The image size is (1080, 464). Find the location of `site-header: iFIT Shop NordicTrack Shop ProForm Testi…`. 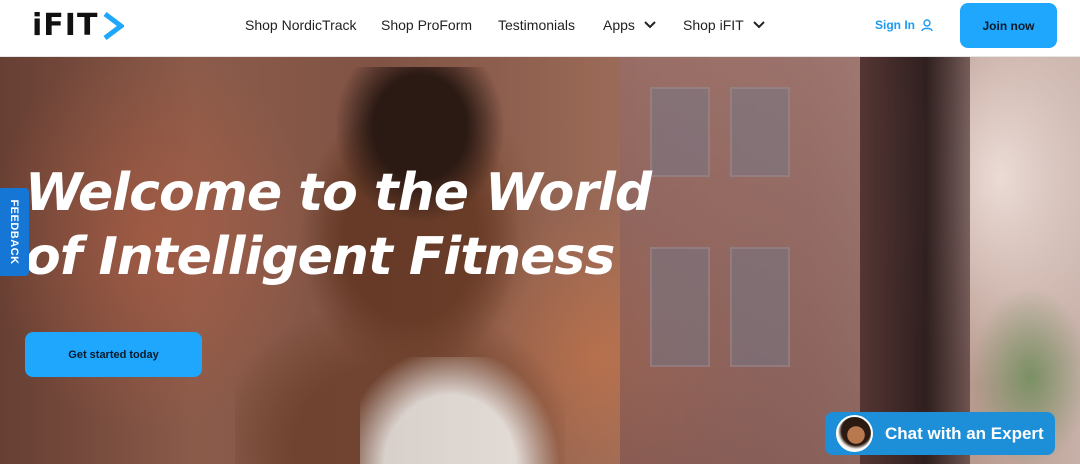

site-header: iFIT Shop NordicTrack Shop ProForm Testi… is located at coordinates (540, 28).